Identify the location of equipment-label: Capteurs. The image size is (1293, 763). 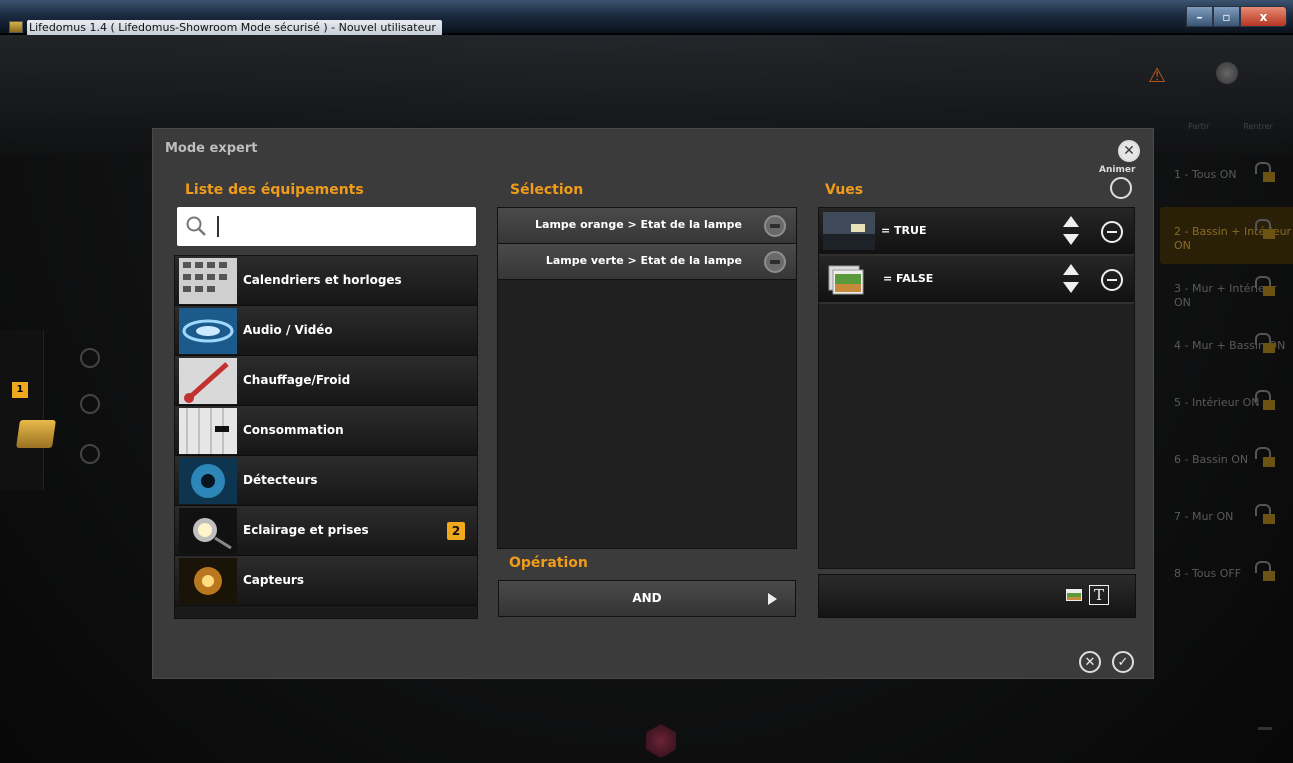
(273, 580).